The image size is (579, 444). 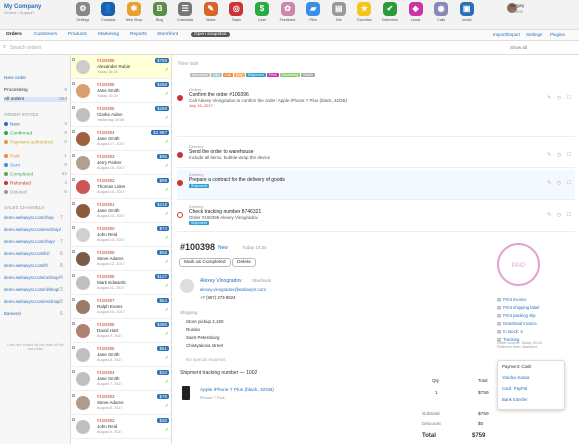 I want to click on payment-option: Yandex.Kassa, so click(x=515, y=377).